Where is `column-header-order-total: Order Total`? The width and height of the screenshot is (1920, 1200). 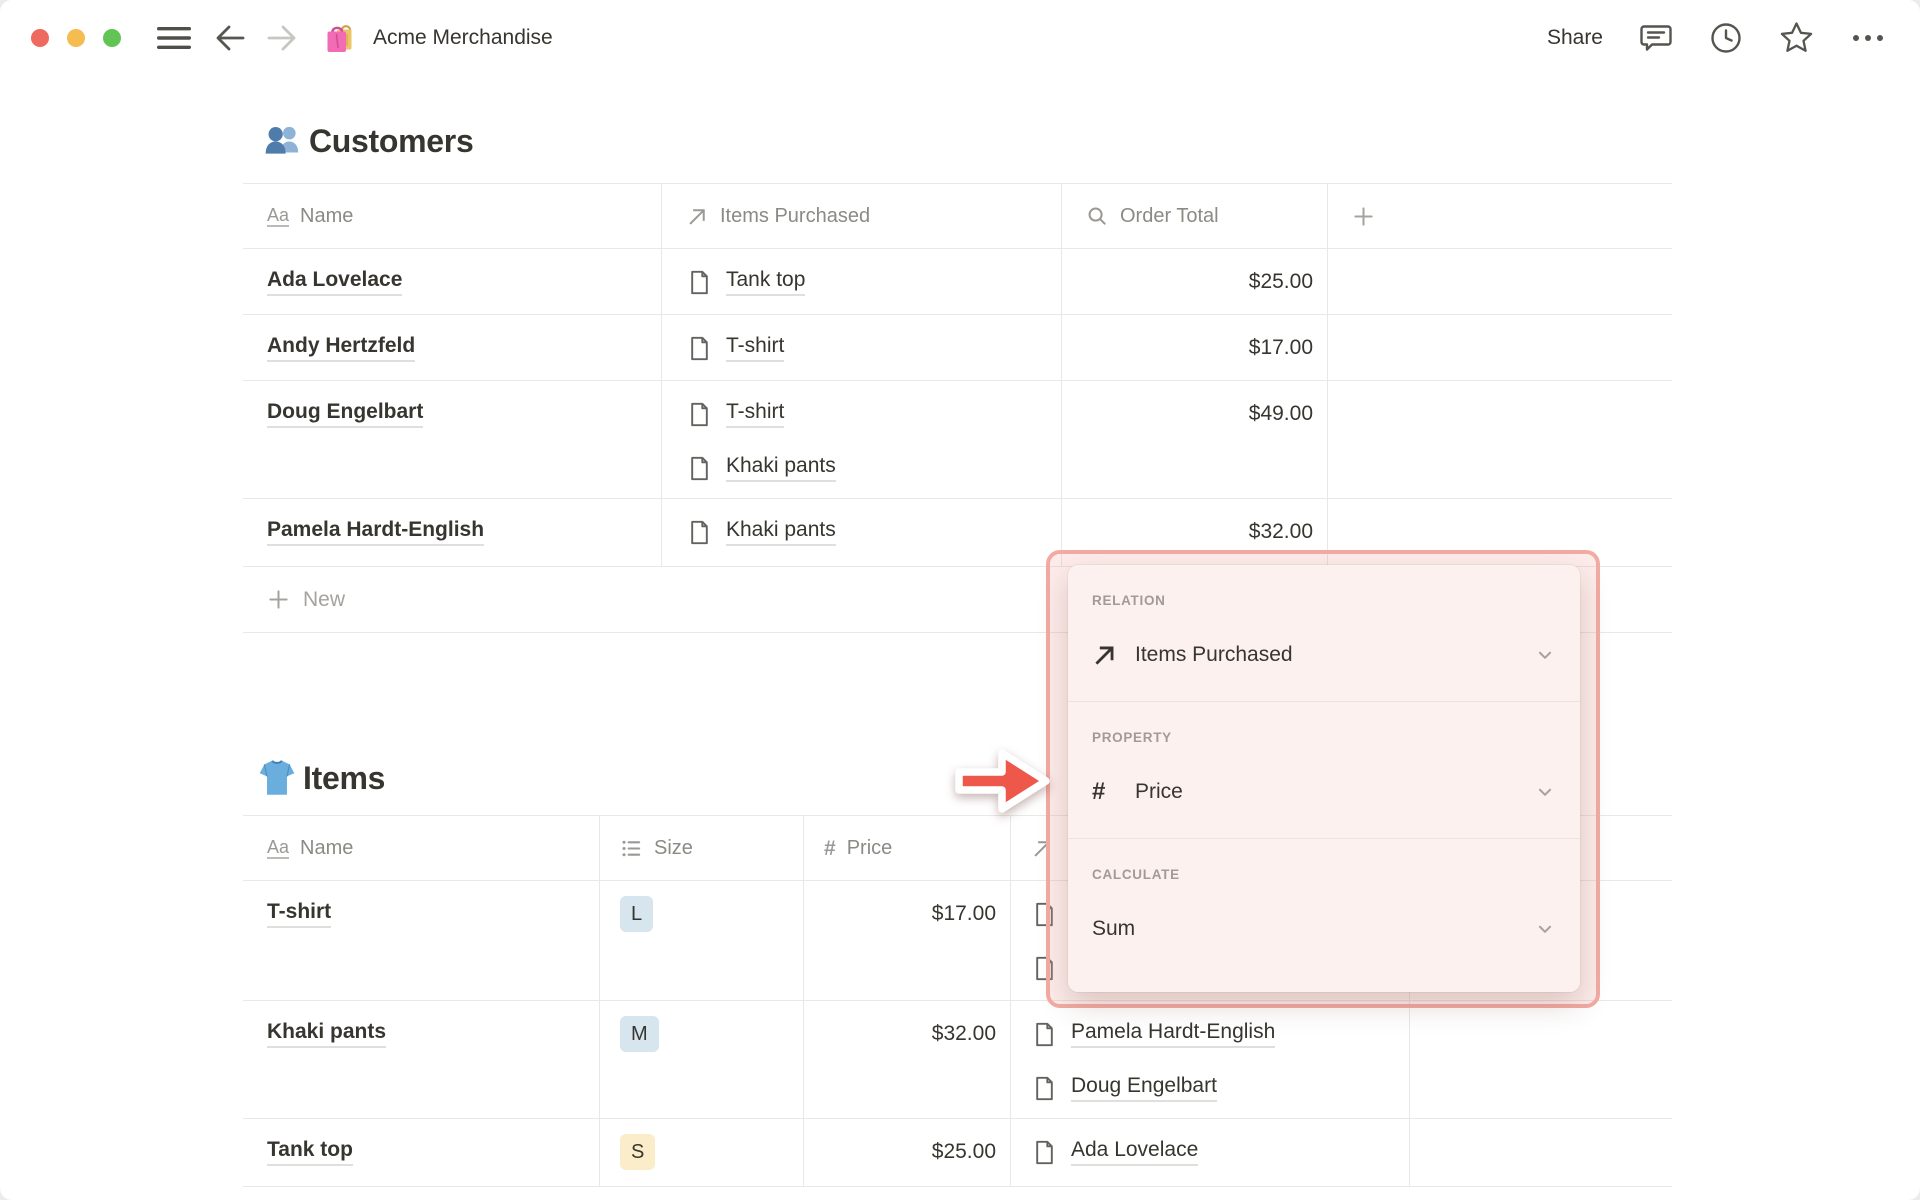 column-header-order-total: Order Total is located at coordinates (1195, 216).